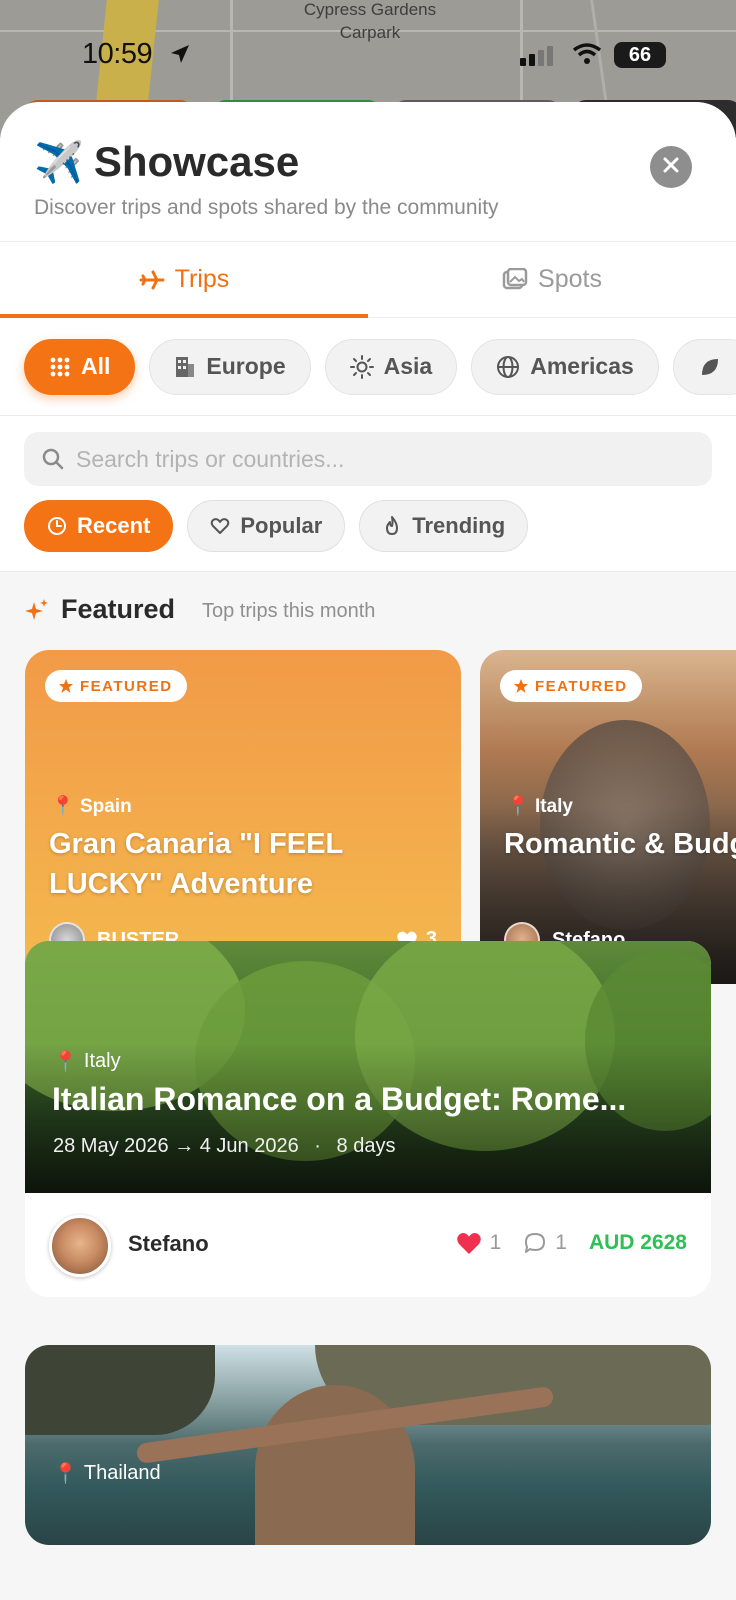 This screenshot has height=1600, width=736. Describe the element at coordinates (196, 864) in the screenshot. I see `featured-trip-title: Gran Canaria "I FEEL LUCKY" Adventure` at that location.